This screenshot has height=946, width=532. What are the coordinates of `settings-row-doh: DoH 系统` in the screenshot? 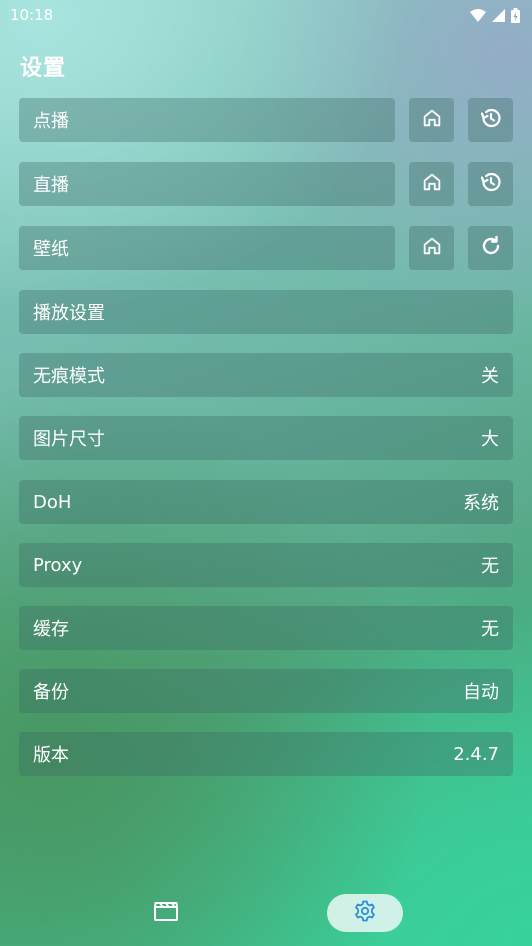 It's located at (266, 502).